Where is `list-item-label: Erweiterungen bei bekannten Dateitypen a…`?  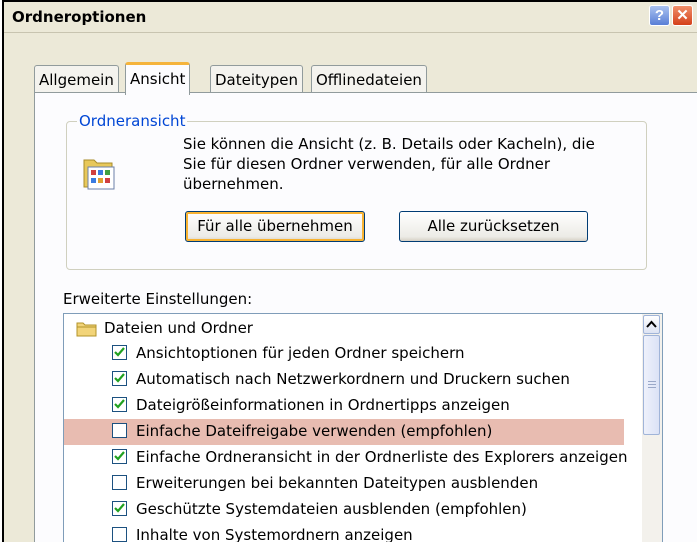
list-item-label: Erweiterungen bei bekannten Dateitypen a… is located at coordinates (337, 483).